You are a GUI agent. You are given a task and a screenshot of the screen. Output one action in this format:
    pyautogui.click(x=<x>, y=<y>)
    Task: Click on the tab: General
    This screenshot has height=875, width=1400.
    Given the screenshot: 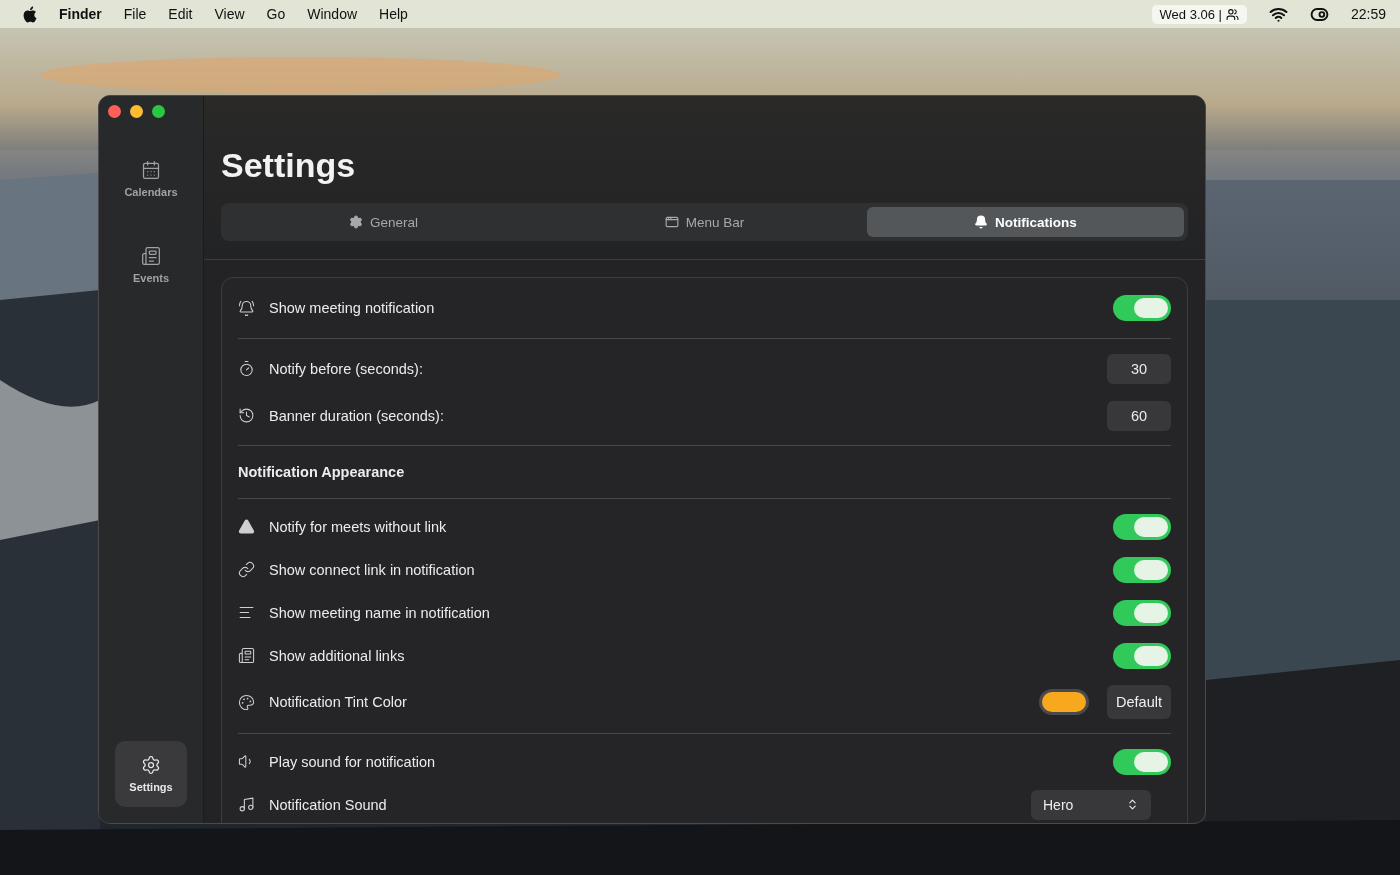 What is the action you would take?
    pyautogui.click(x=383, y=222)
    